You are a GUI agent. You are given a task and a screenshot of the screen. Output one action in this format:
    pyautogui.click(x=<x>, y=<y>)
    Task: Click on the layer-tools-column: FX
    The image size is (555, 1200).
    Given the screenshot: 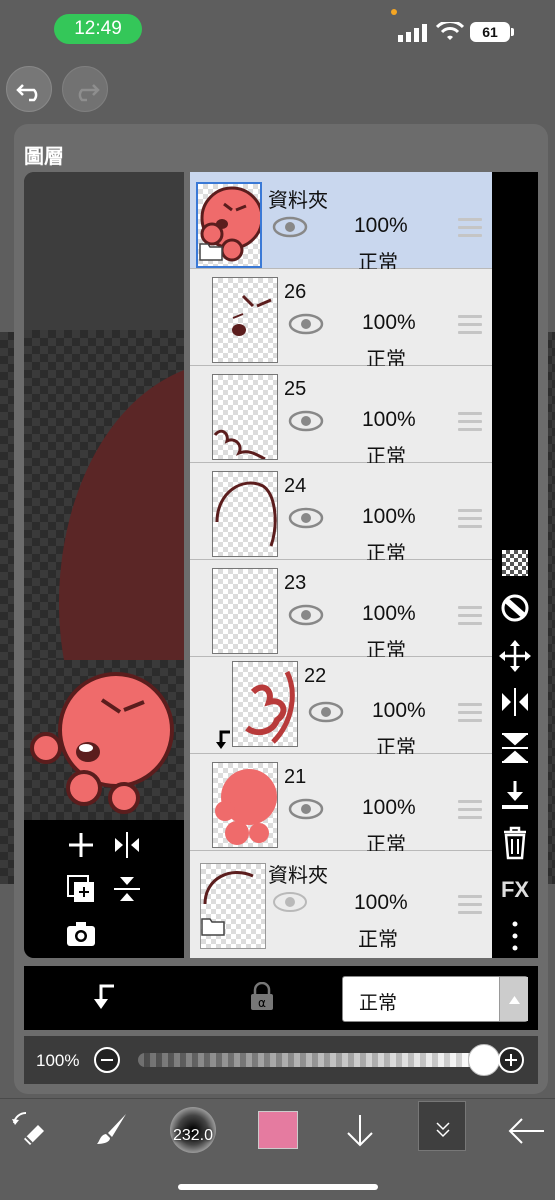 What is the action you would take?
    pyautogui.click(x=515, y=565)
    